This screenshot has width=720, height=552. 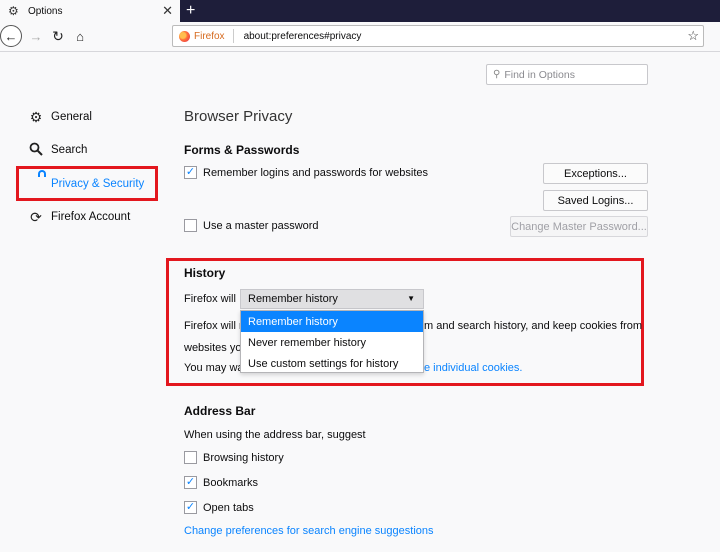 What do you see at coordinates (497, 74) in the screenshot?
I see `search-icon: ⚲` at bounding box center [497, 74].